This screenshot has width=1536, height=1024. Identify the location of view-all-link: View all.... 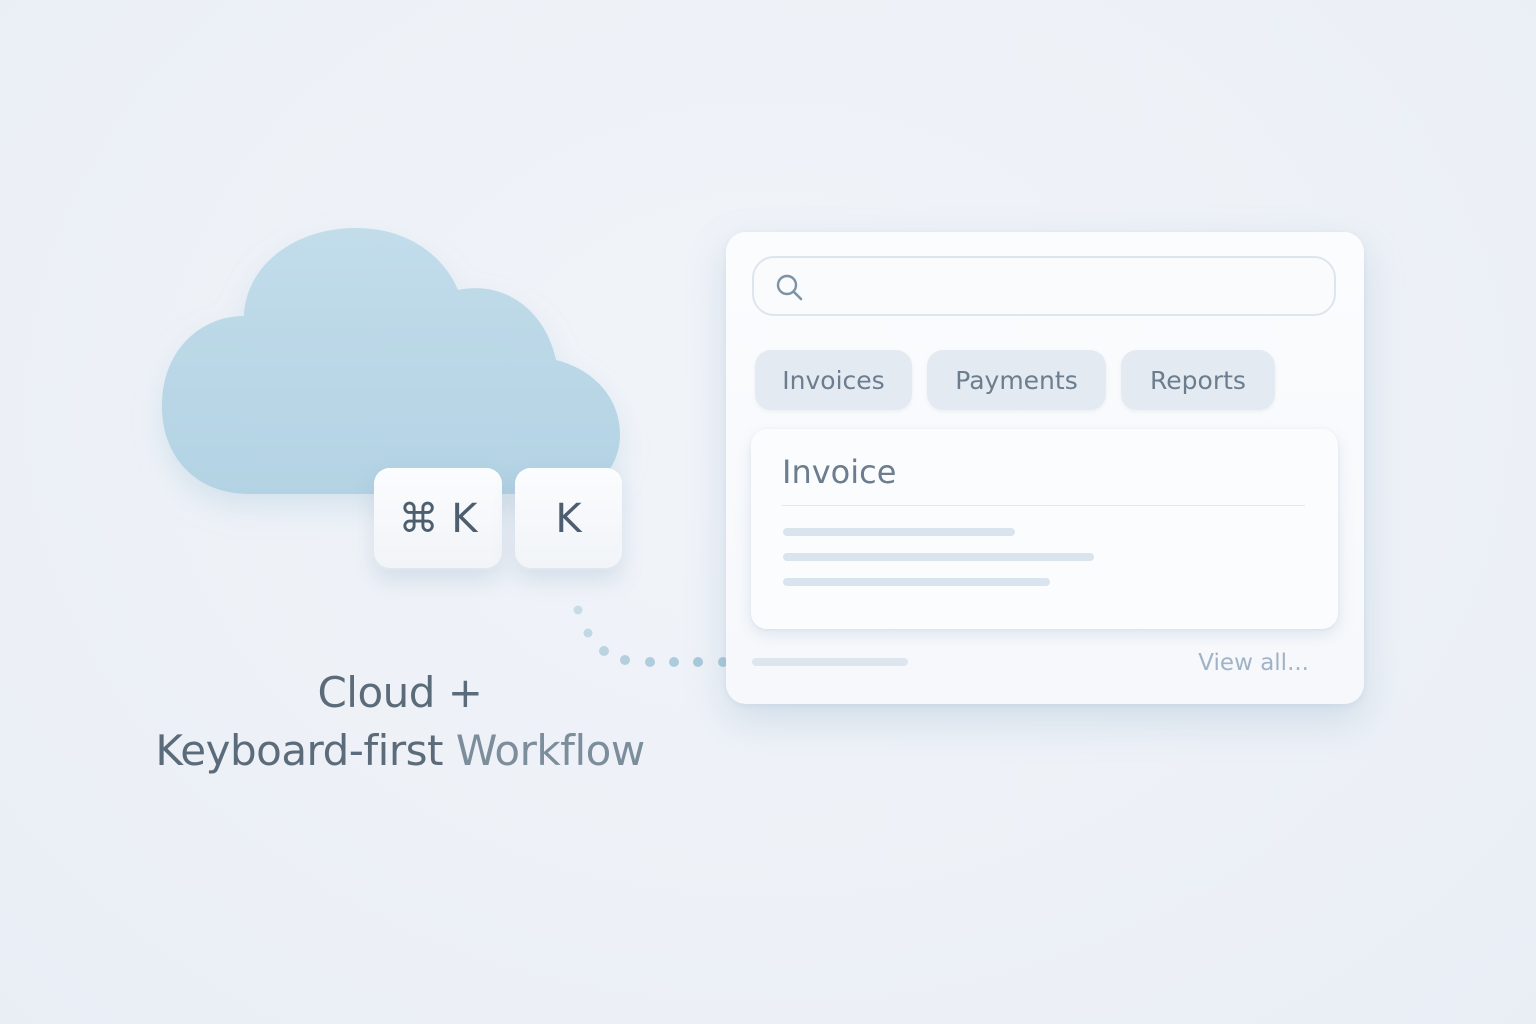
(1253, 663).